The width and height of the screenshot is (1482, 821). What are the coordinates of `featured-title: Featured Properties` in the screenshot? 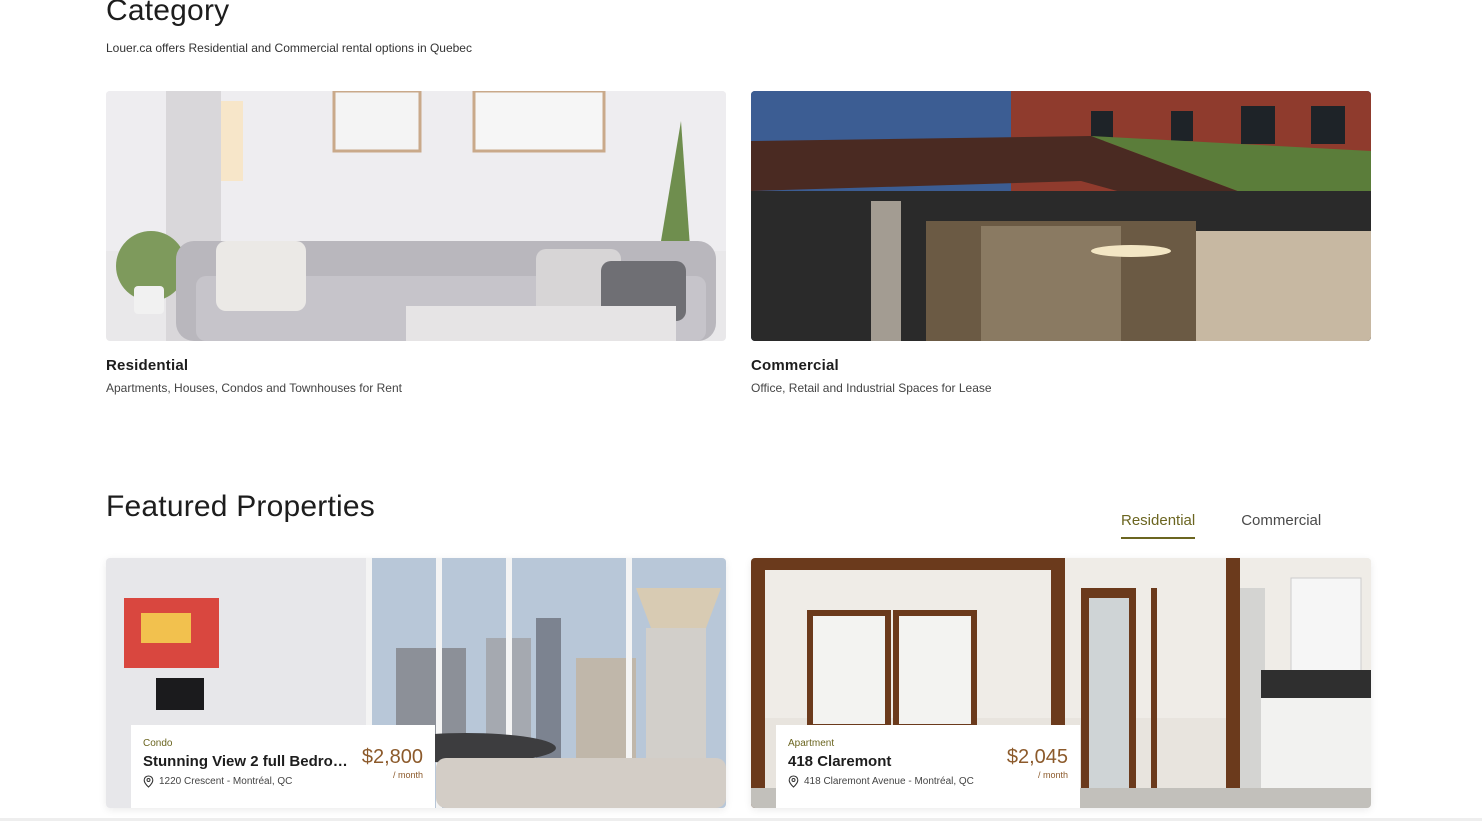 It's located at (240, 506).